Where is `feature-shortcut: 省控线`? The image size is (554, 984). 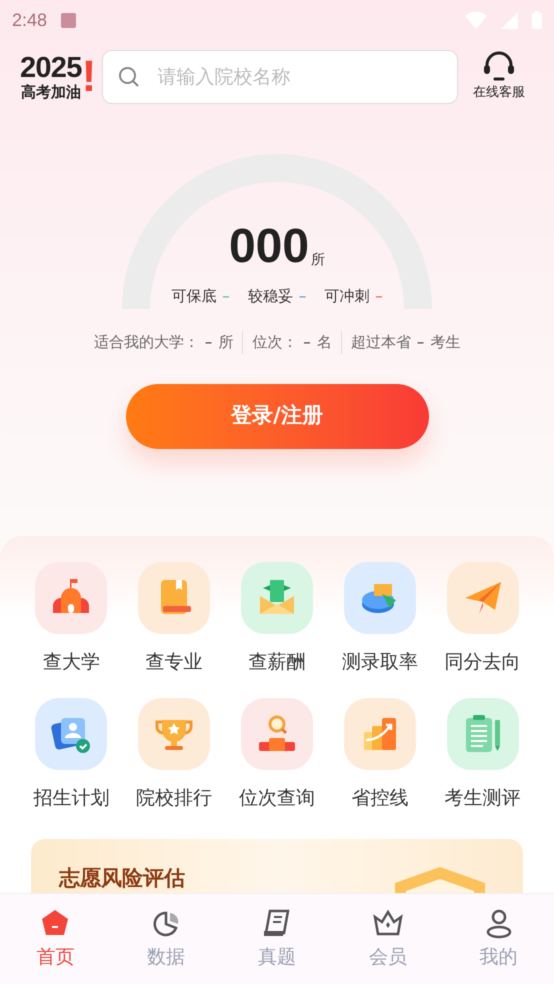 feature-shortcut: 省控线 is located at coordinates (380, 755).